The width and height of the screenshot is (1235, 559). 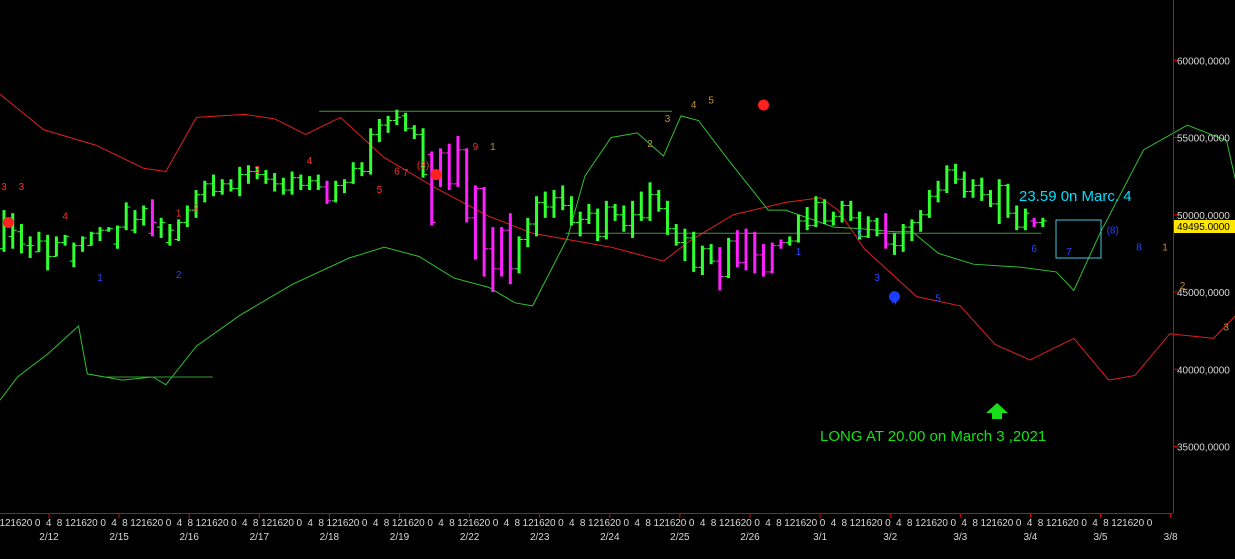 I want to click on day-tick-label: 2/22, so click(x=470, y=537).